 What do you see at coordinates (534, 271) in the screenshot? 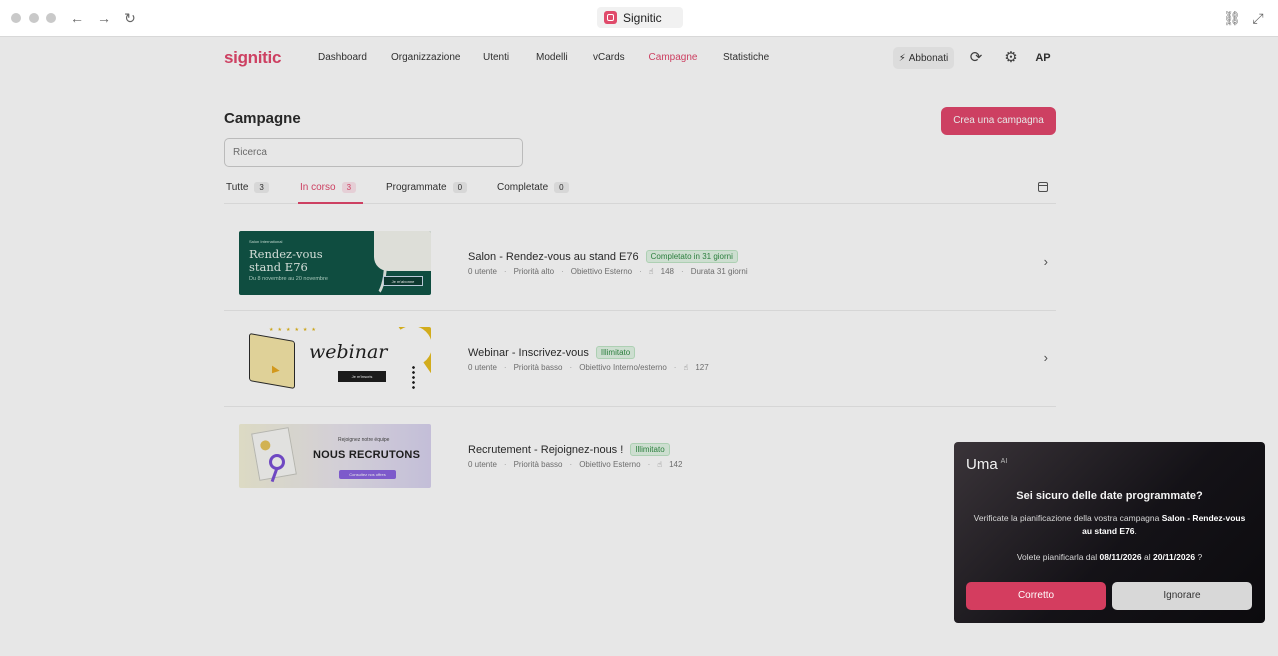
I see `meta-priority: Priorità alto` at bounding box center [534, 271].